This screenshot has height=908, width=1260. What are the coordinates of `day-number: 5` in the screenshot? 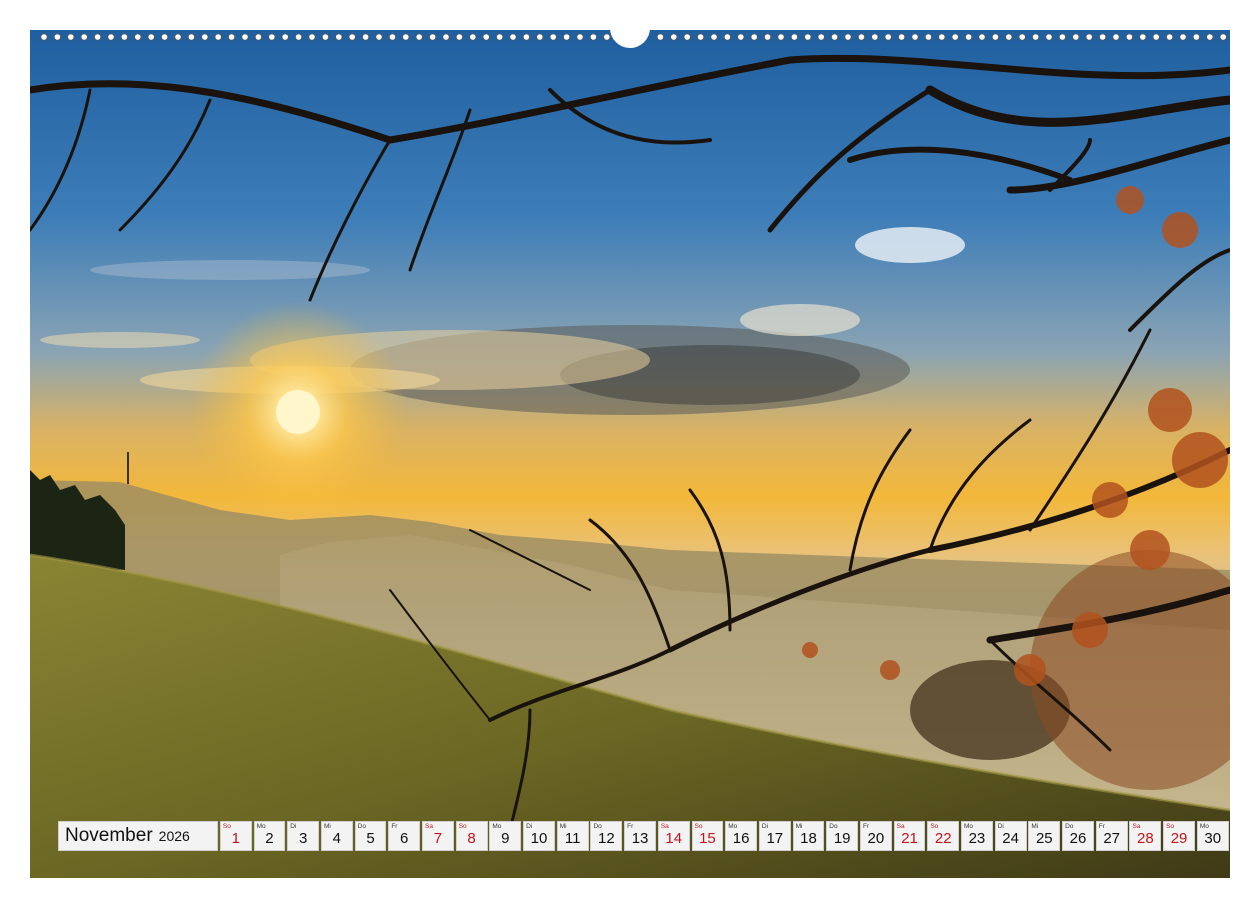 It's located at (370, 838).